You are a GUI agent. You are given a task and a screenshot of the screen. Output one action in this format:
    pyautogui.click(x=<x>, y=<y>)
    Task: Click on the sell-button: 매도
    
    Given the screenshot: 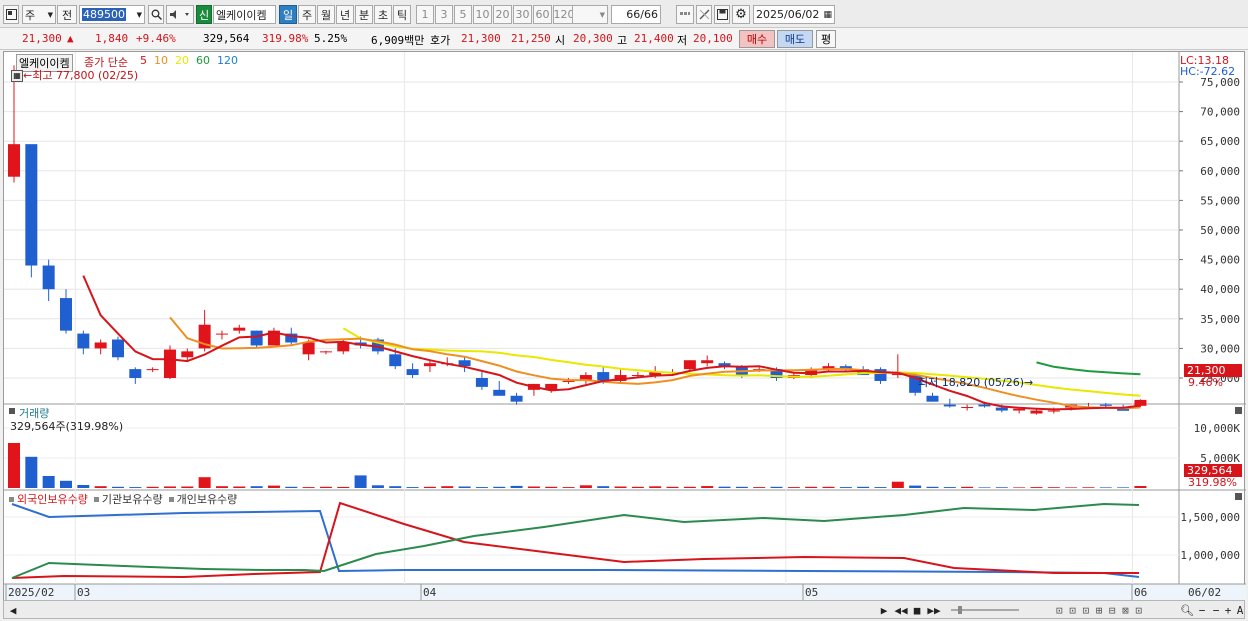 What is the action you would take?
    pyautogui.click(x=795, y=39)
    